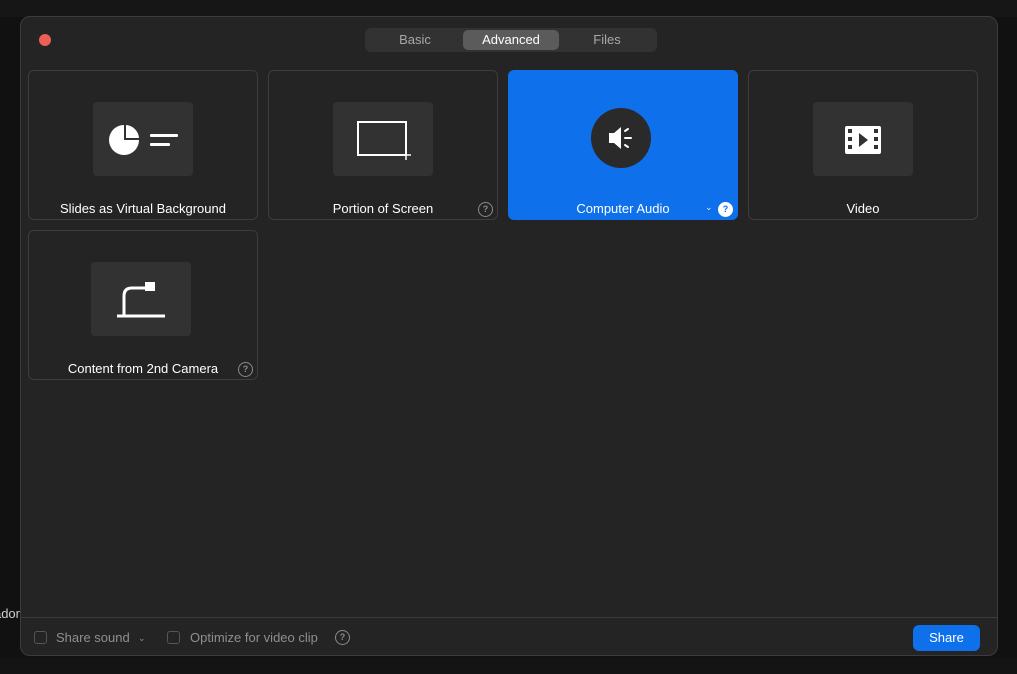  I want to click on portion-thumbnail, so click(383, 139).